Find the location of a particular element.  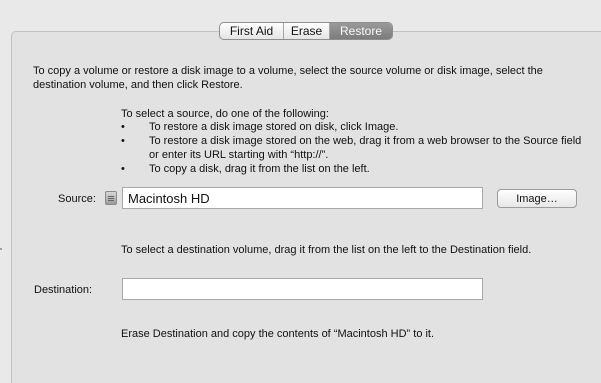

tab-restore: Restore is located at coordinates (361, 31).